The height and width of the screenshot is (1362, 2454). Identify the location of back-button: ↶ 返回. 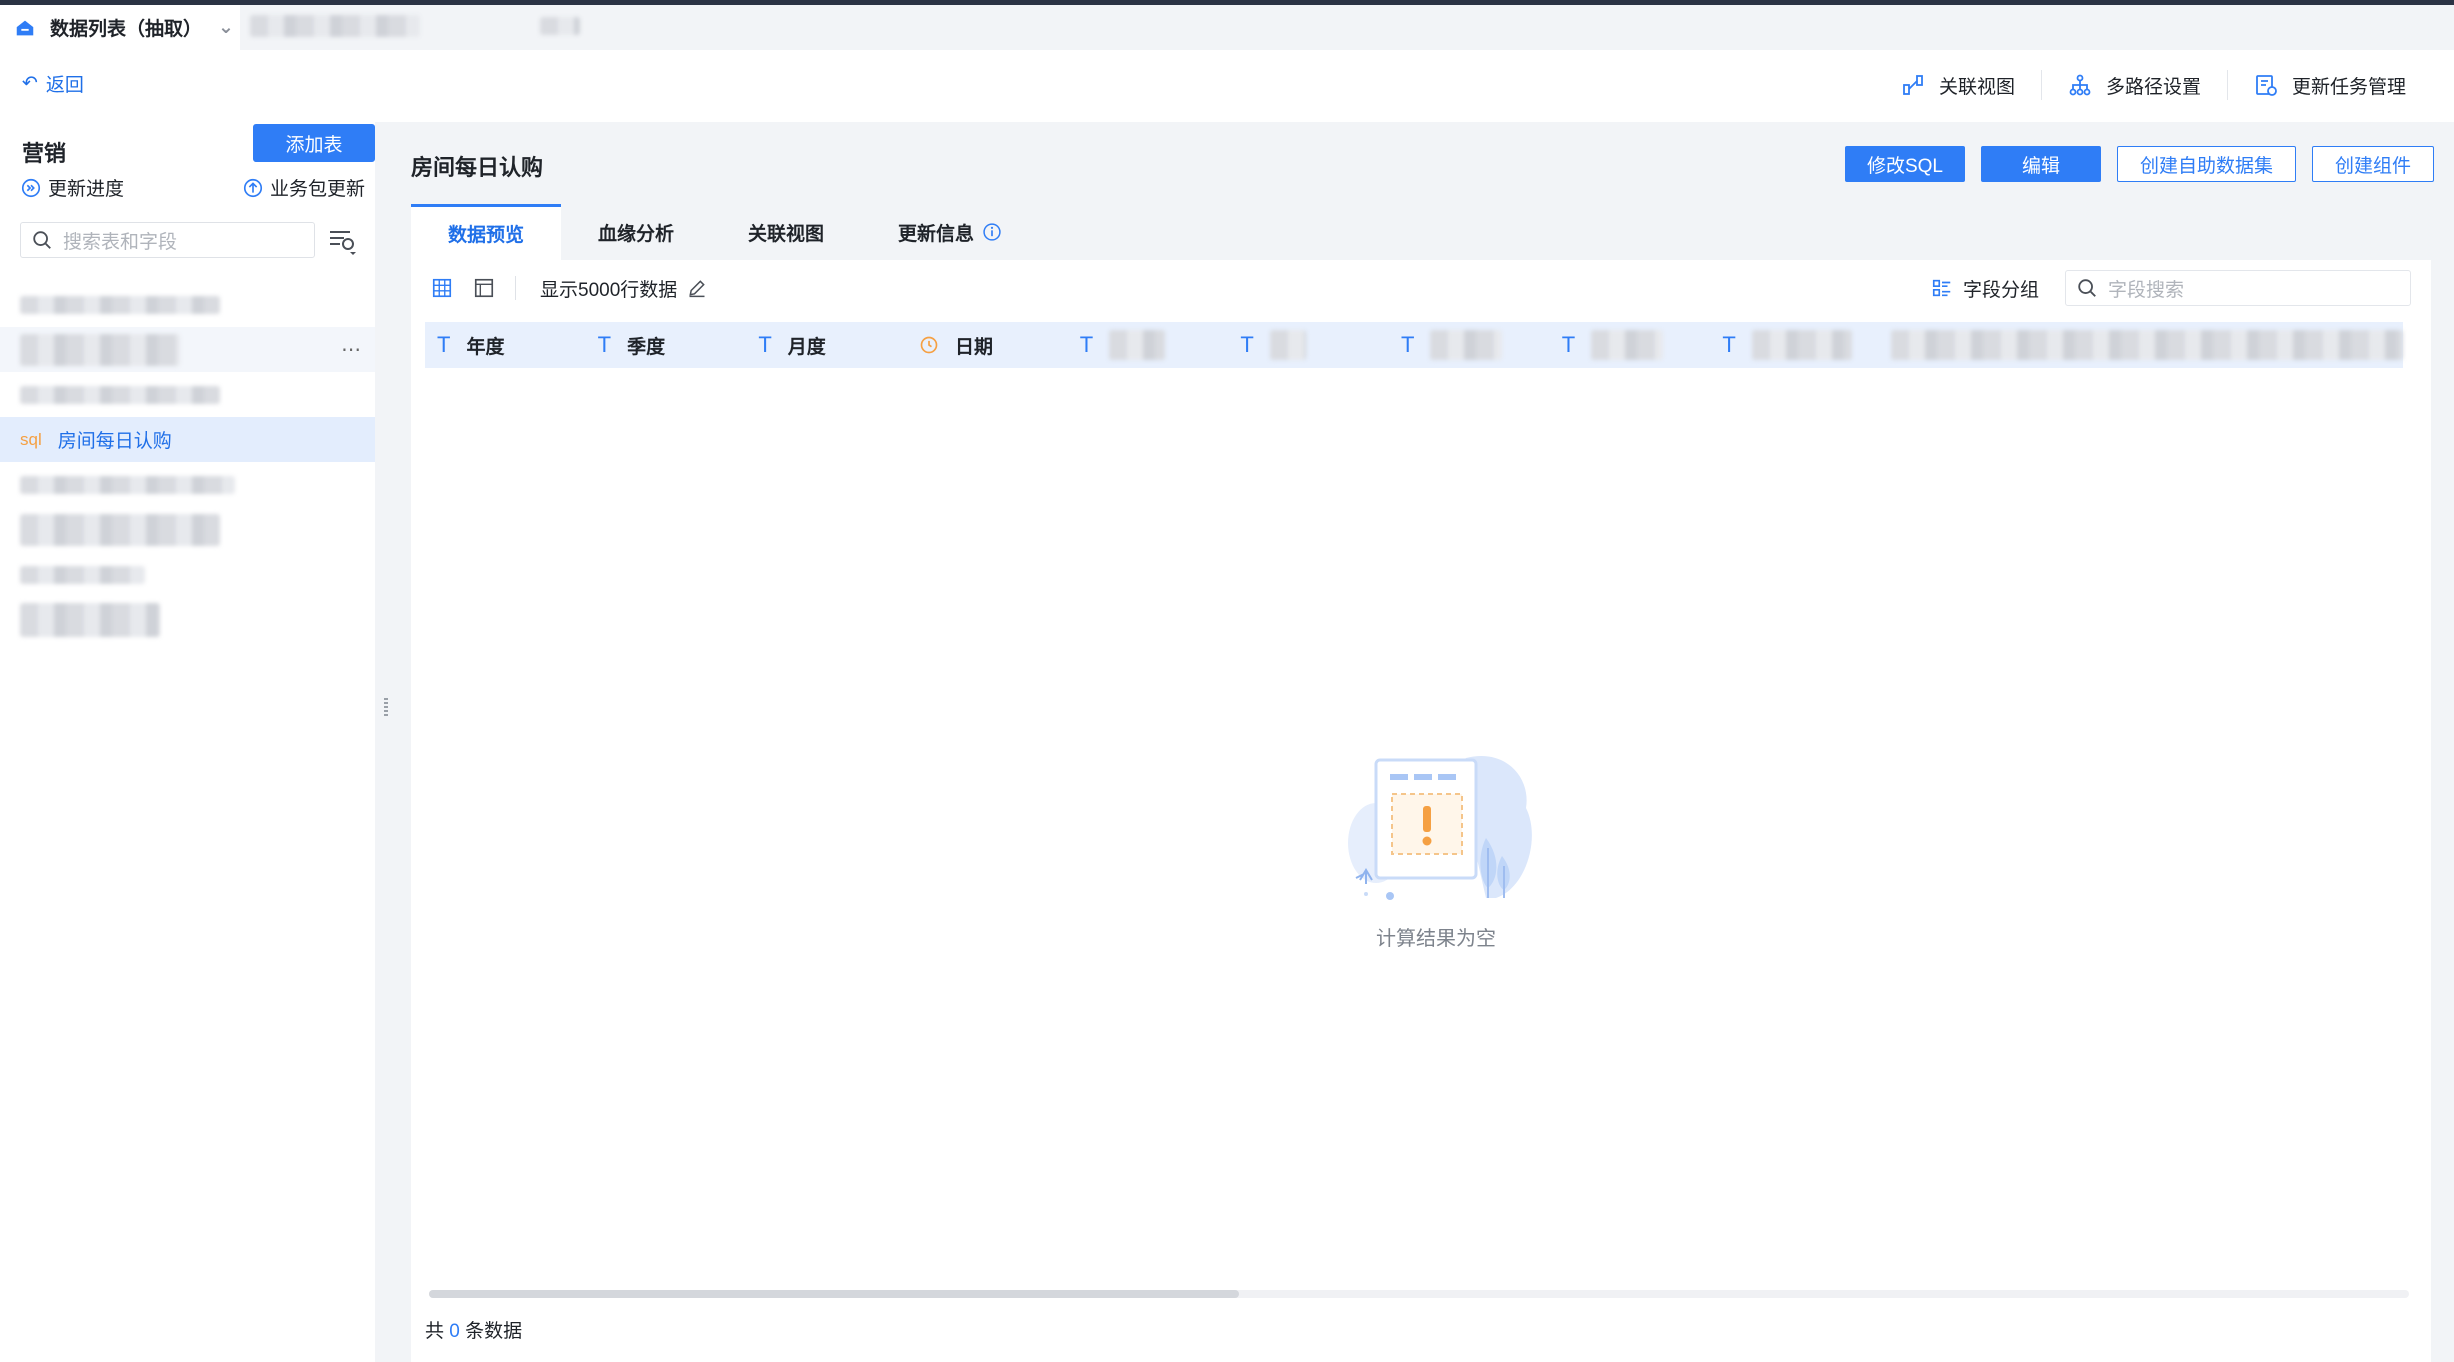
(53, 83).